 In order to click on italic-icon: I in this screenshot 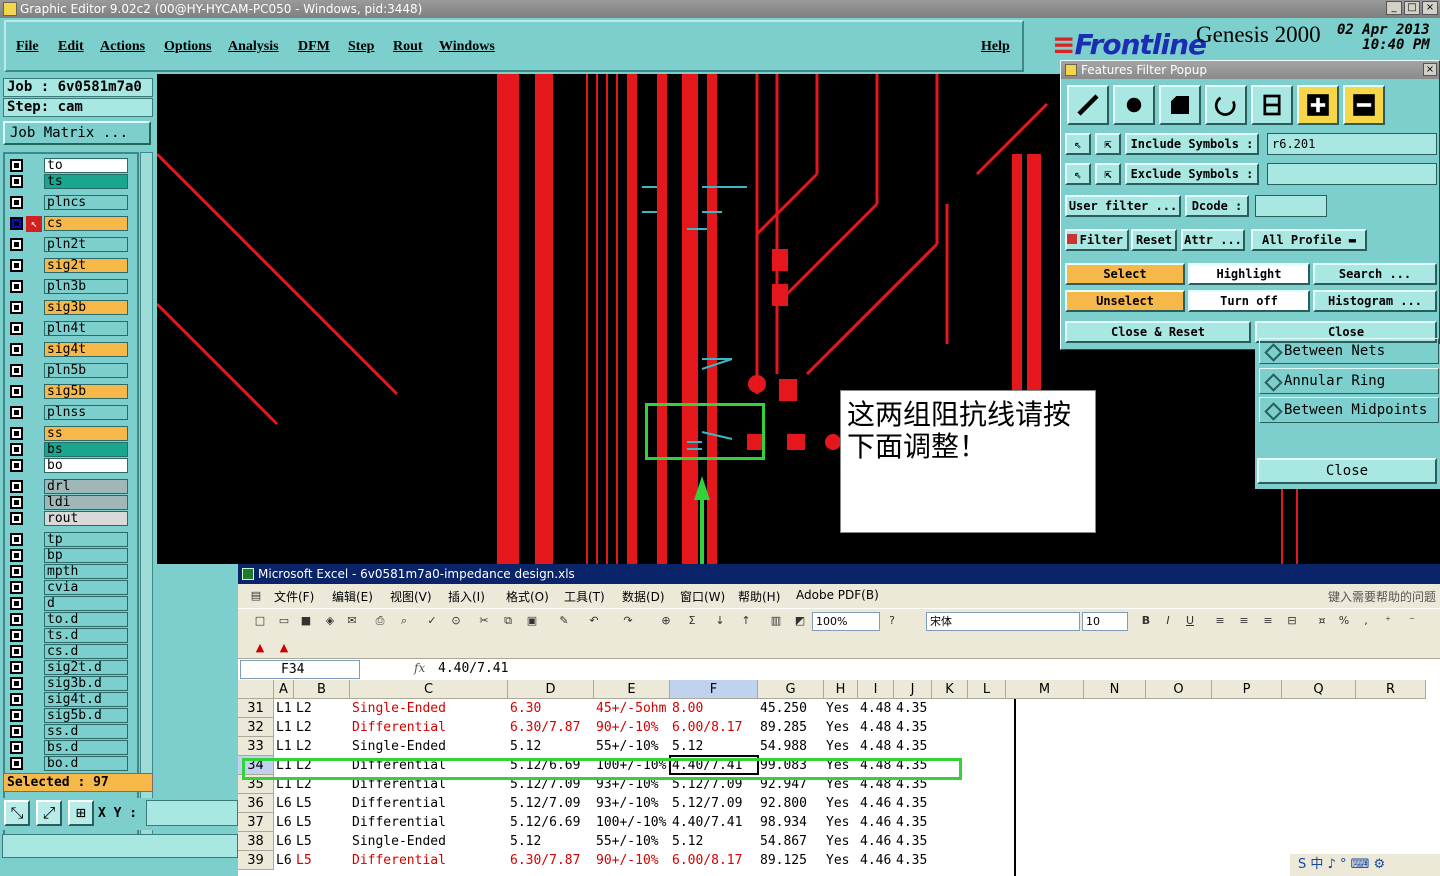, I will do `click(1168, 621)`.